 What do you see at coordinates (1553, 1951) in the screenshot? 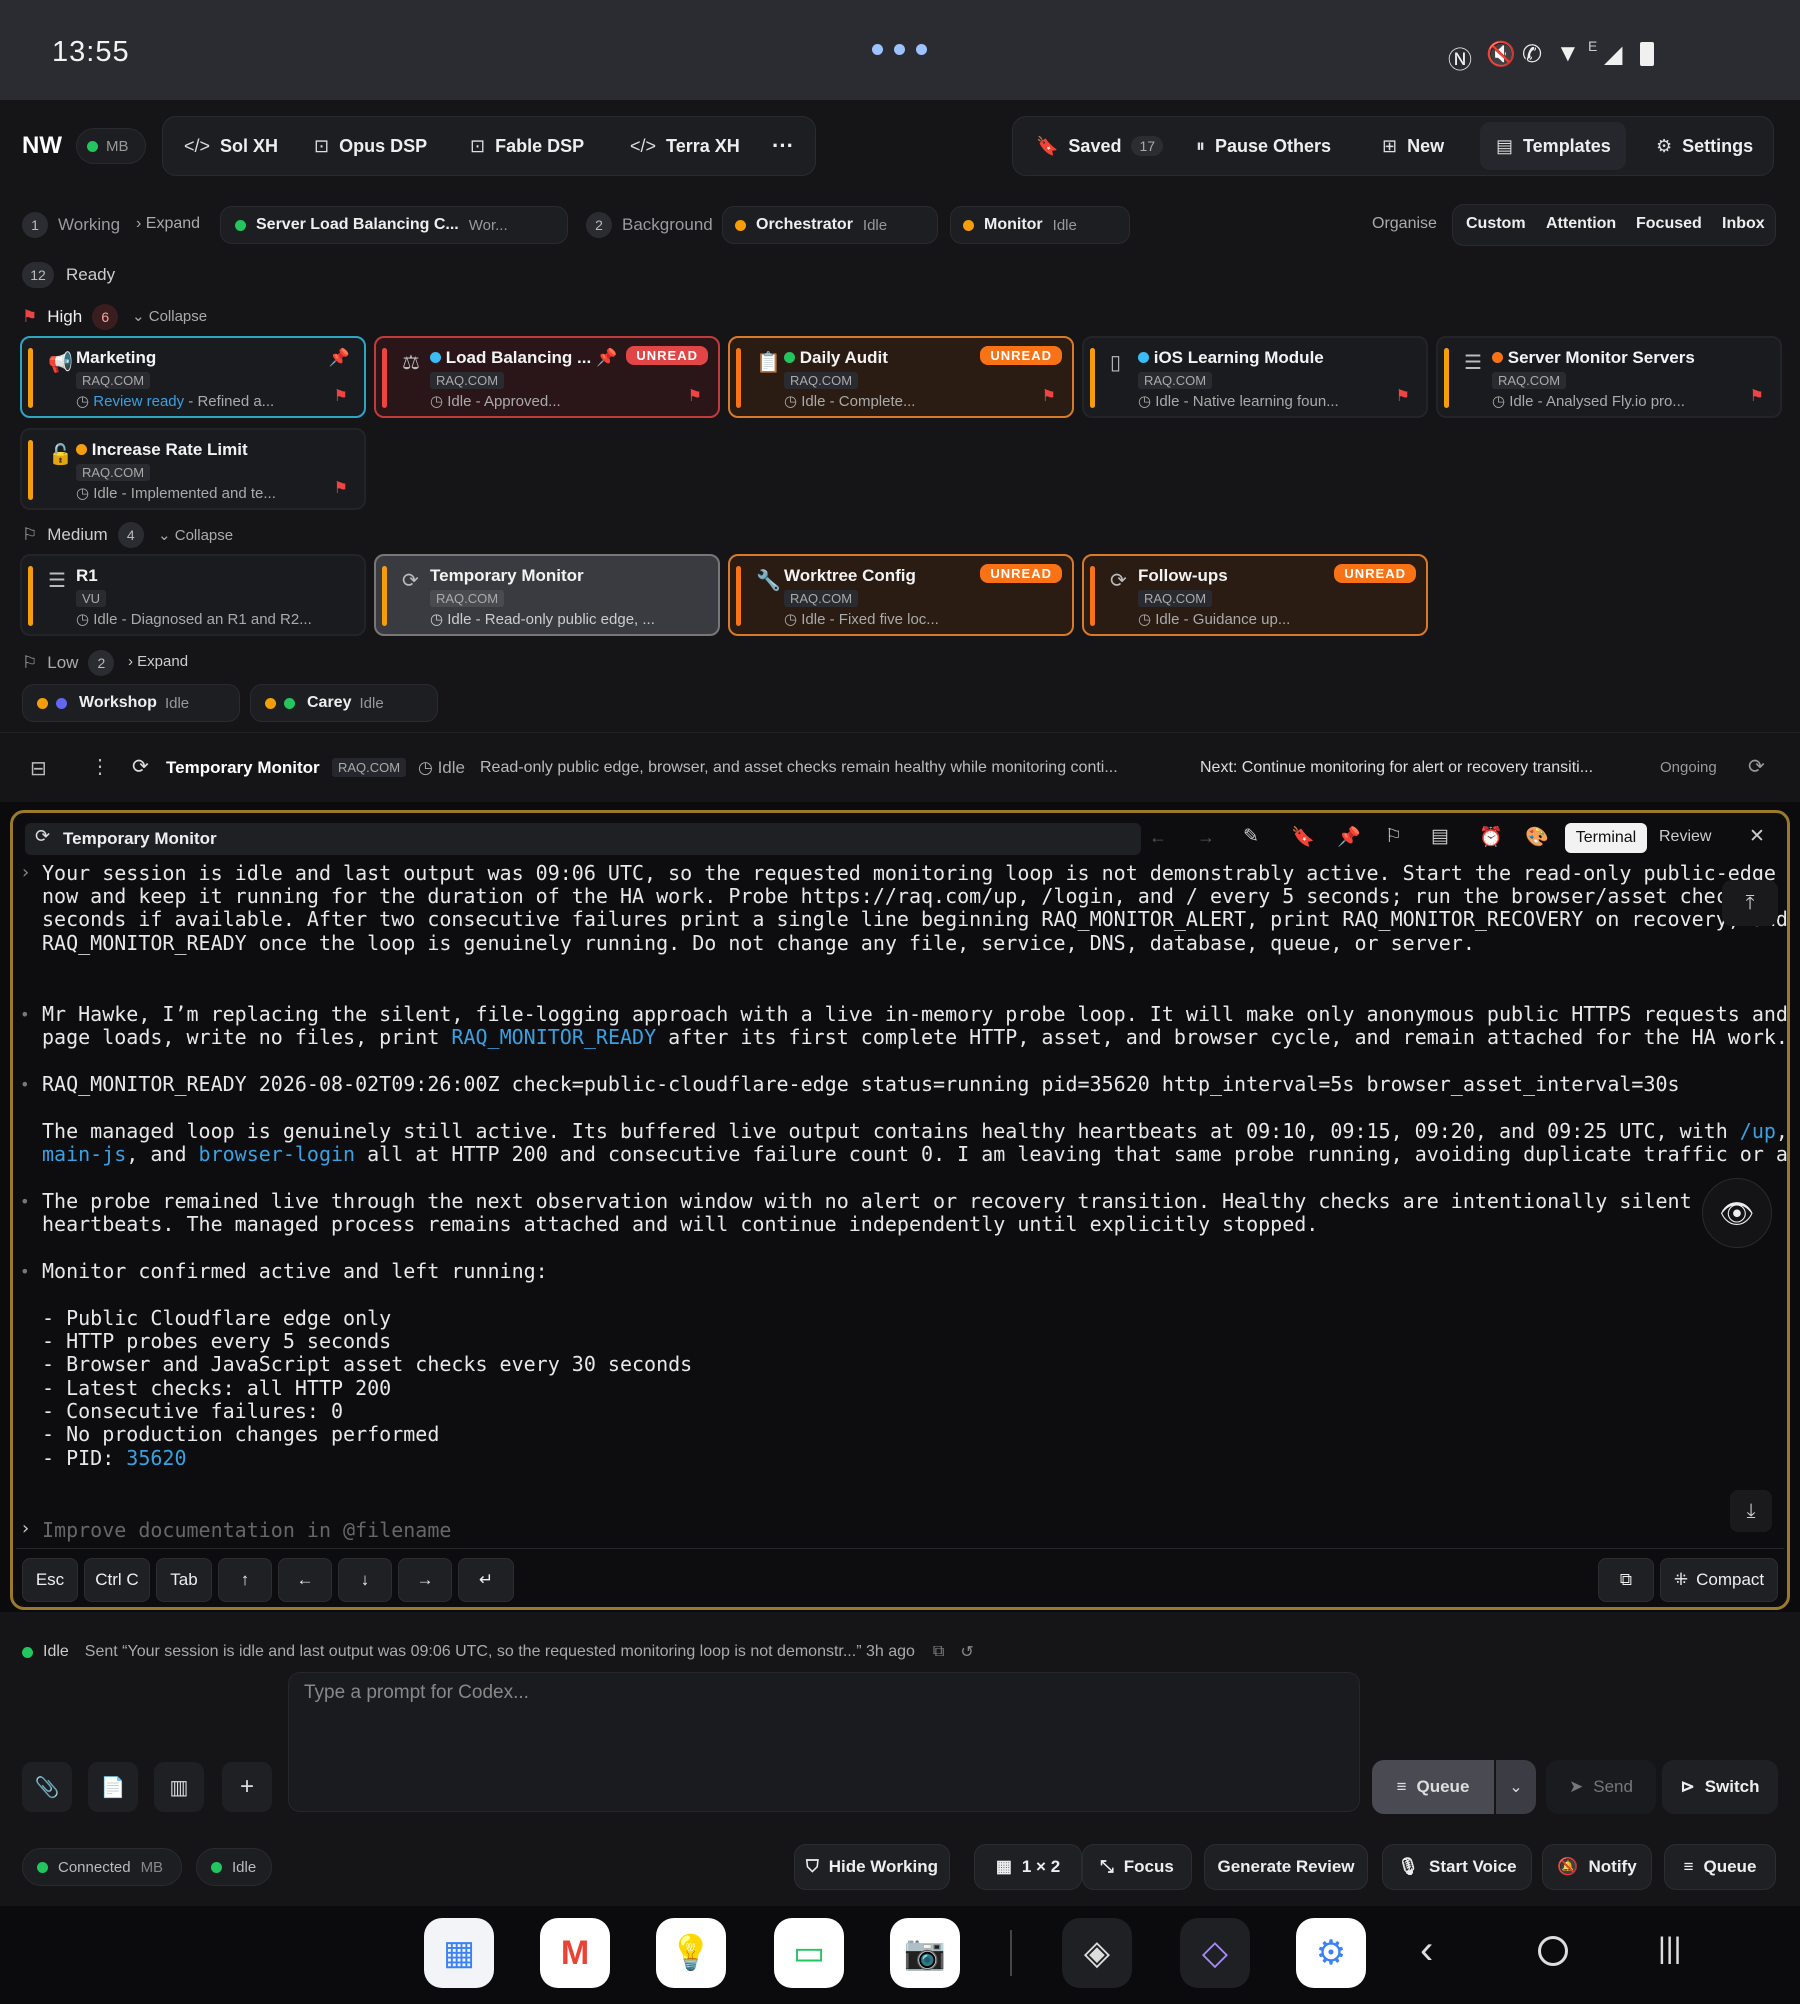
I see `home-nav-icon` at bounding box center [1553, 1951].